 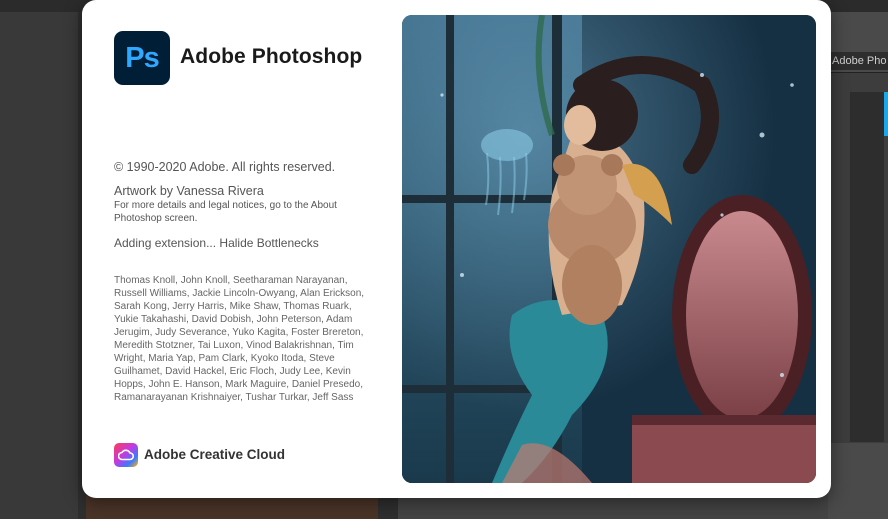 What do you see at coordinates (271, 56) in the screenshot?
I see `app-title: Adobe Photoshop` at bounding box center [271, 56].